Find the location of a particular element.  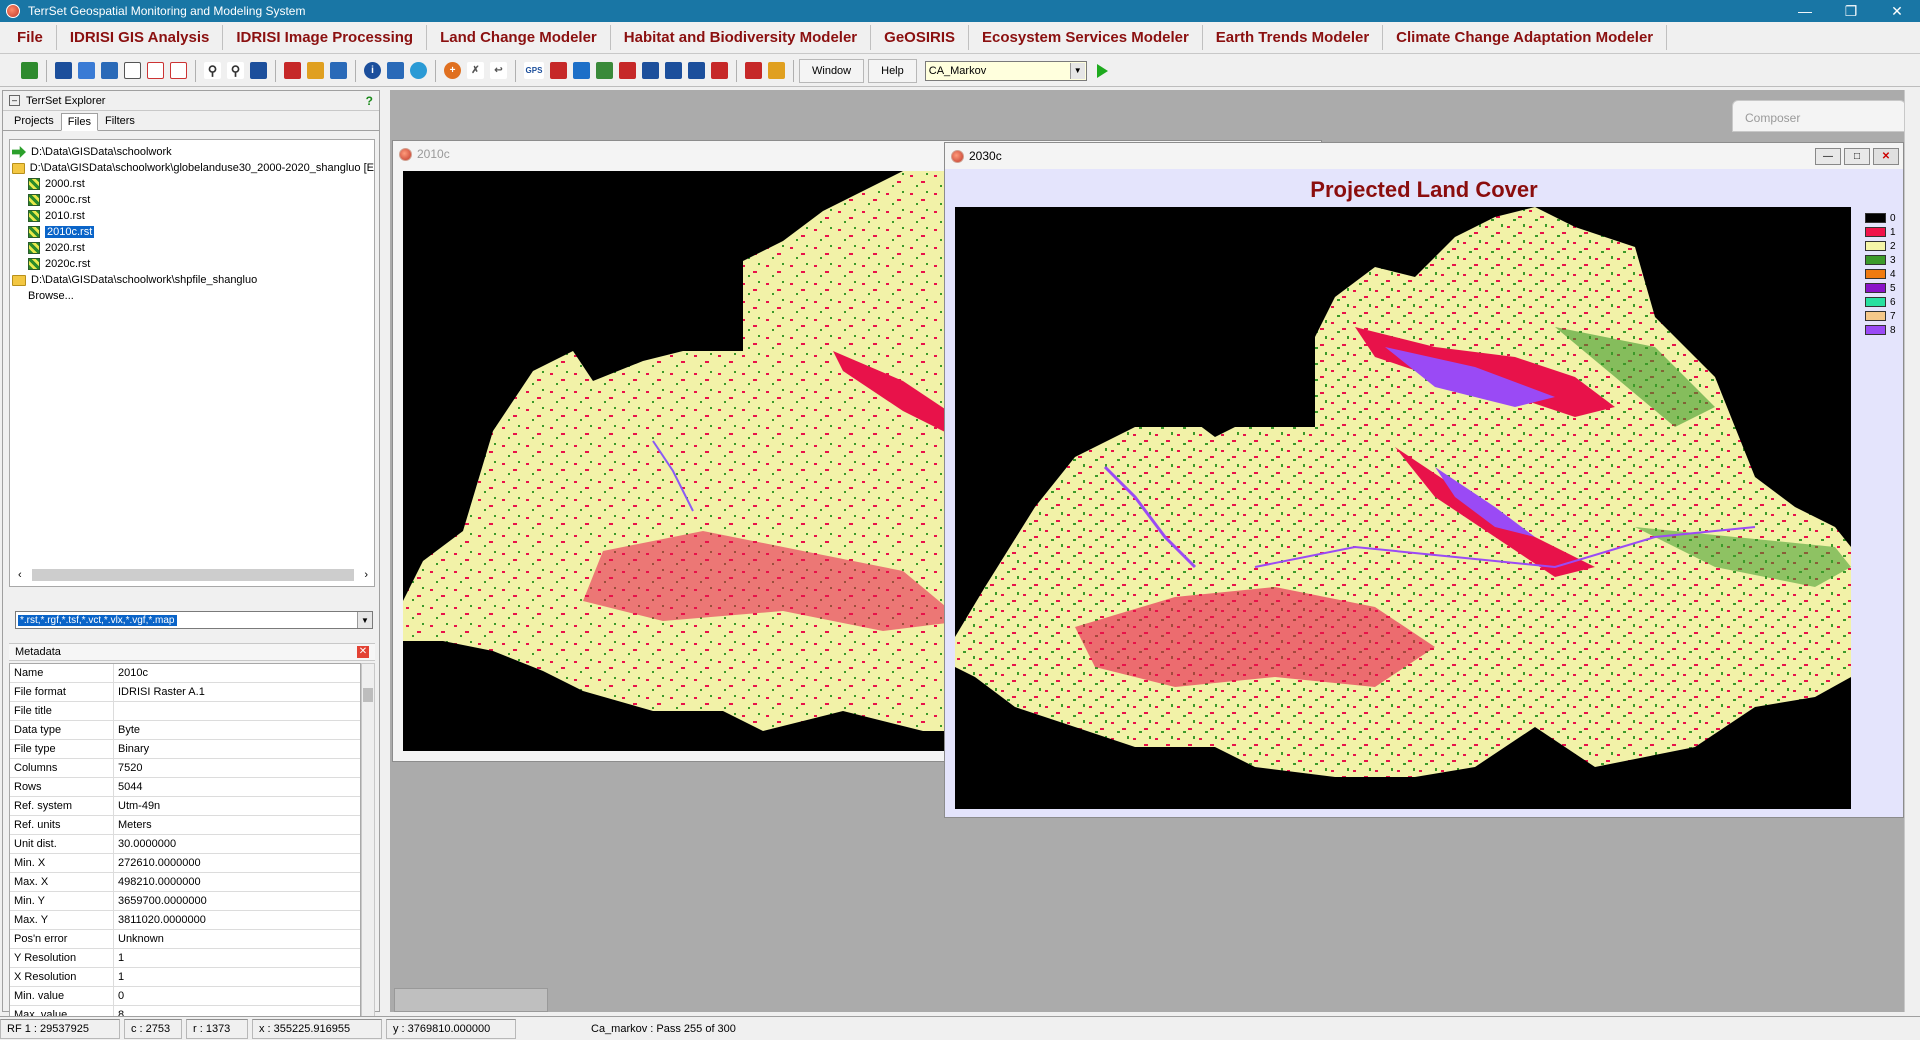

tree-item: 2000.rst is located at coordinates (192, 184).